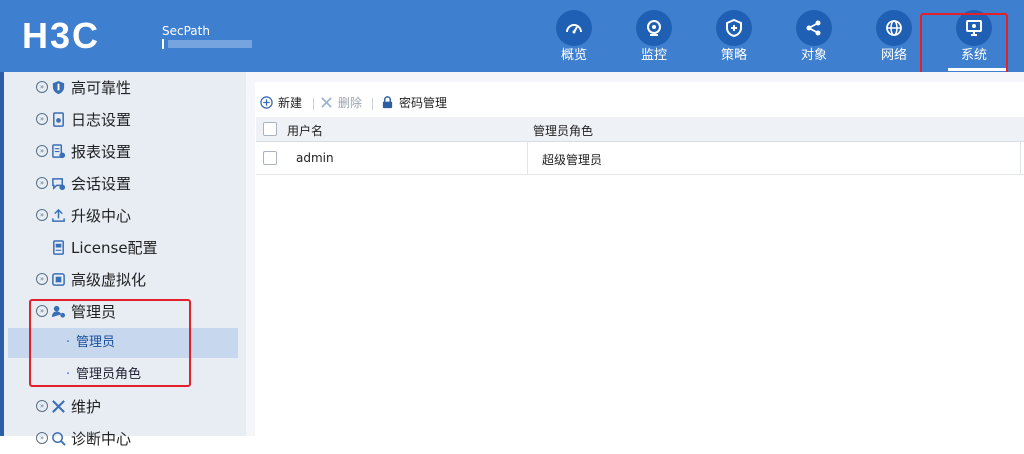 The height and width of the screenshot is (454, 1024). Describe the element at coordinates (58, 279) in the screenshot. I see `virtualization-icon` at that location.